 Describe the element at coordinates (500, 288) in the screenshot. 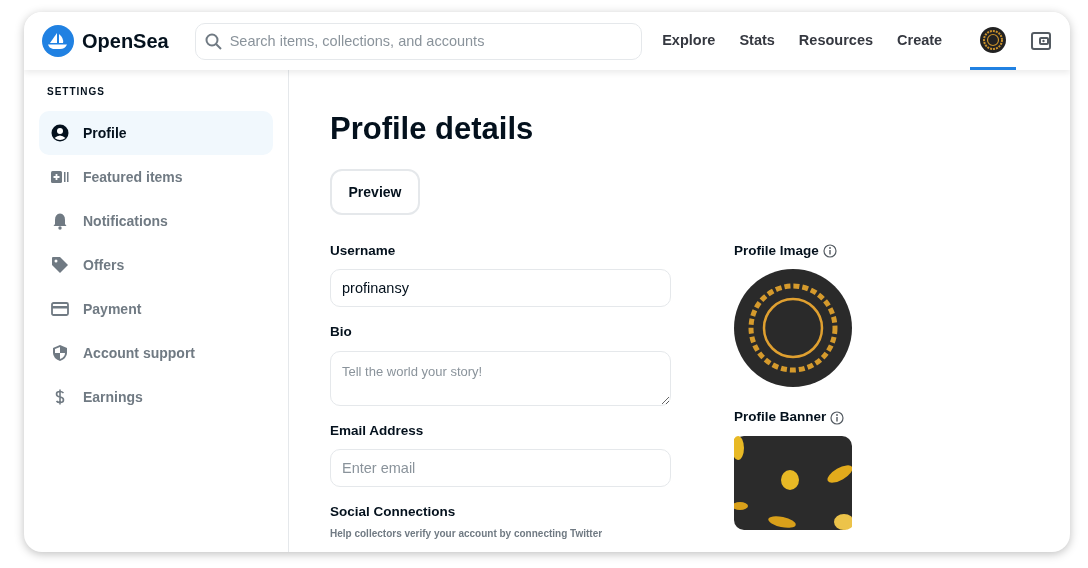

I see `input-field: profinansy` at that location.